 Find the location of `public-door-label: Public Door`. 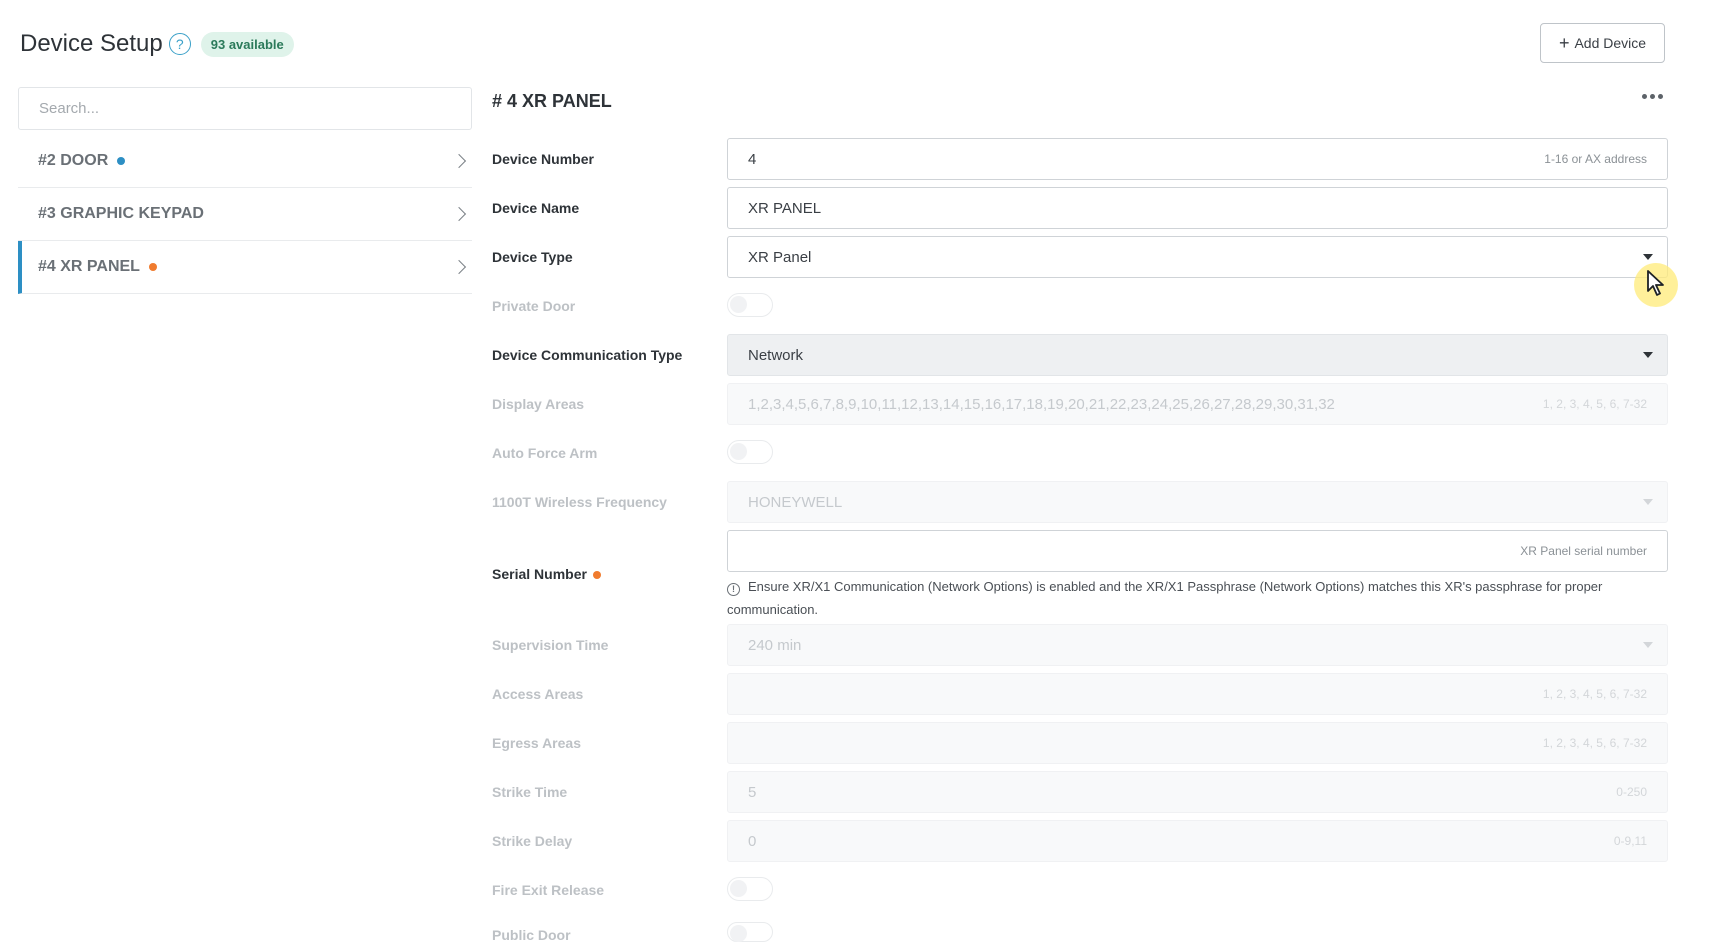

public-door-label: Public Door is located at coordinates (531, 935).